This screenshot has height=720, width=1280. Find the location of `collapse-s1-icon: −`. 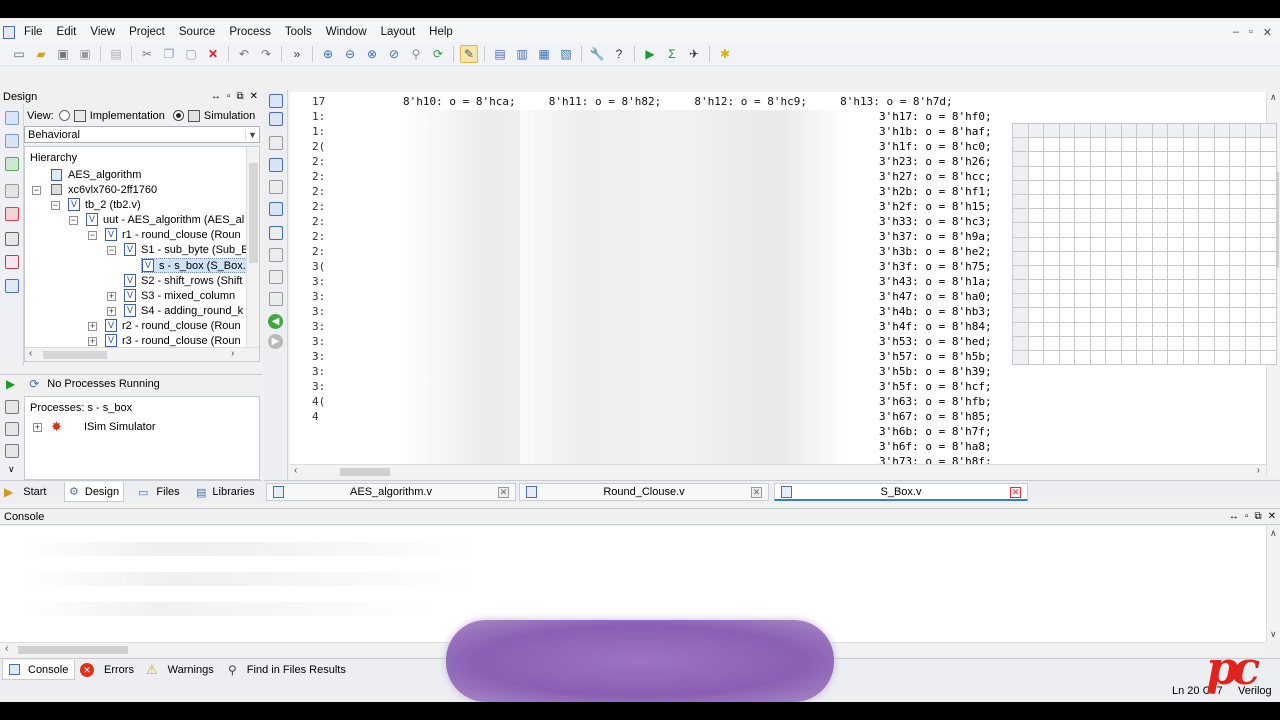

collapse-s1-icon: − is located at coordinates (111, 250).